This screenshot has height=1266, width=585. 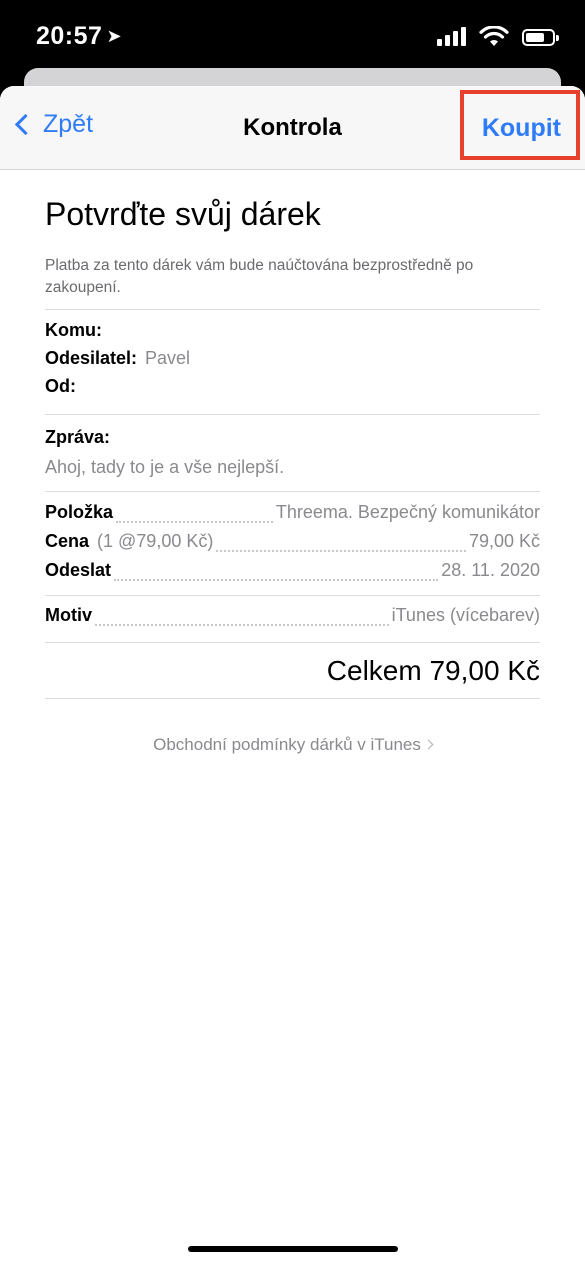 I want to click on sender-label: Odesilatel:, so click(x=91, y=358).